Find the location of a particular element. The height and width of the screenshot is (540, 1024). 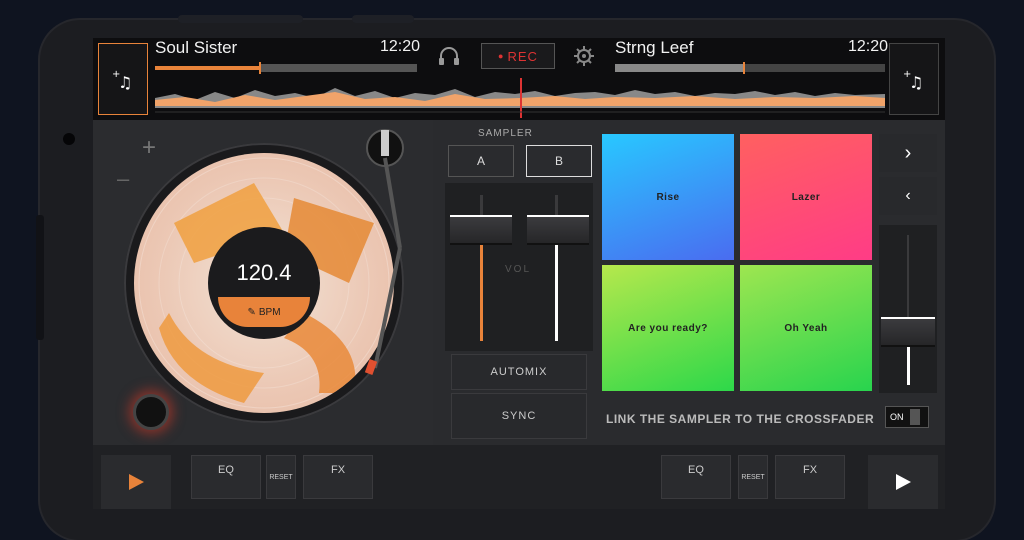

right-track-time: 12:20 is located at coordinates (868, 46).